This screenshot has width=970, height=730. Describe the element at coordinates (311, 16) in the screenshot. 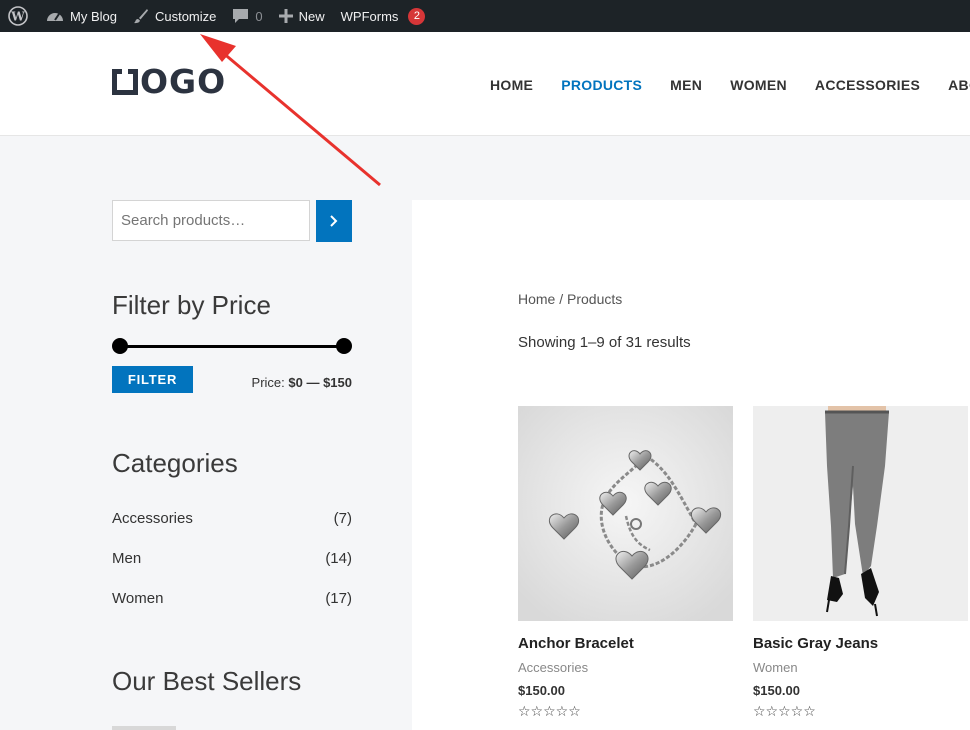

I see `new-label: New` at that location.